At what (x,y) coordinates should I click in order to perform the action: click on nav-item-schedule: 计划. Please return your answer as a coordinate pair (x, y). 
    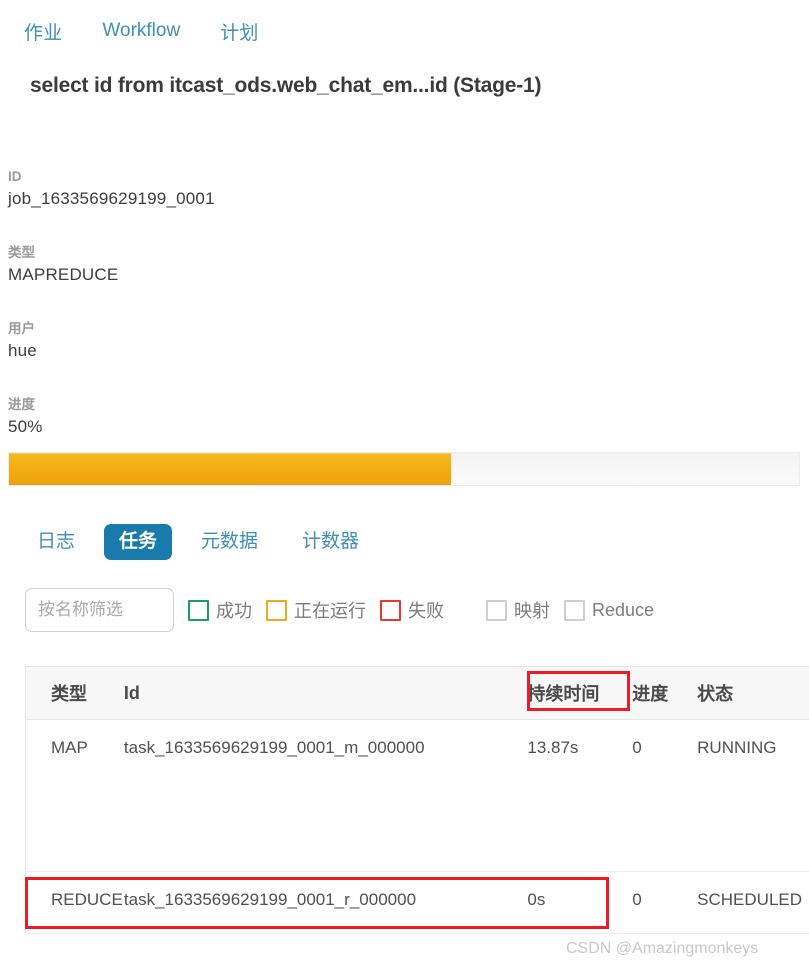
    Looking at the image, I should click on (239, 31).